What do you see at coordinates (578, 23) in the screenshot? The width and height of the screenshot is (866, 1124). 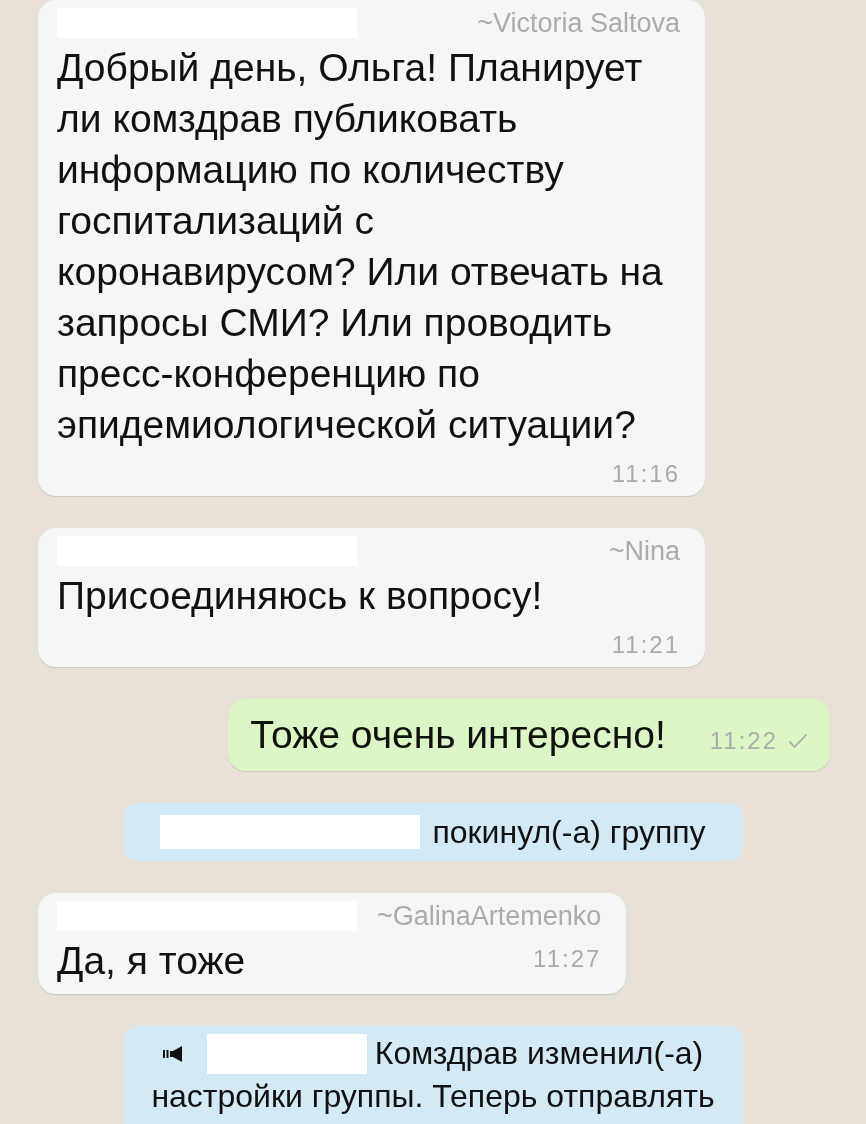 I see `sender-name: ~Victoria Saltova` at bounding box center [578, 23].